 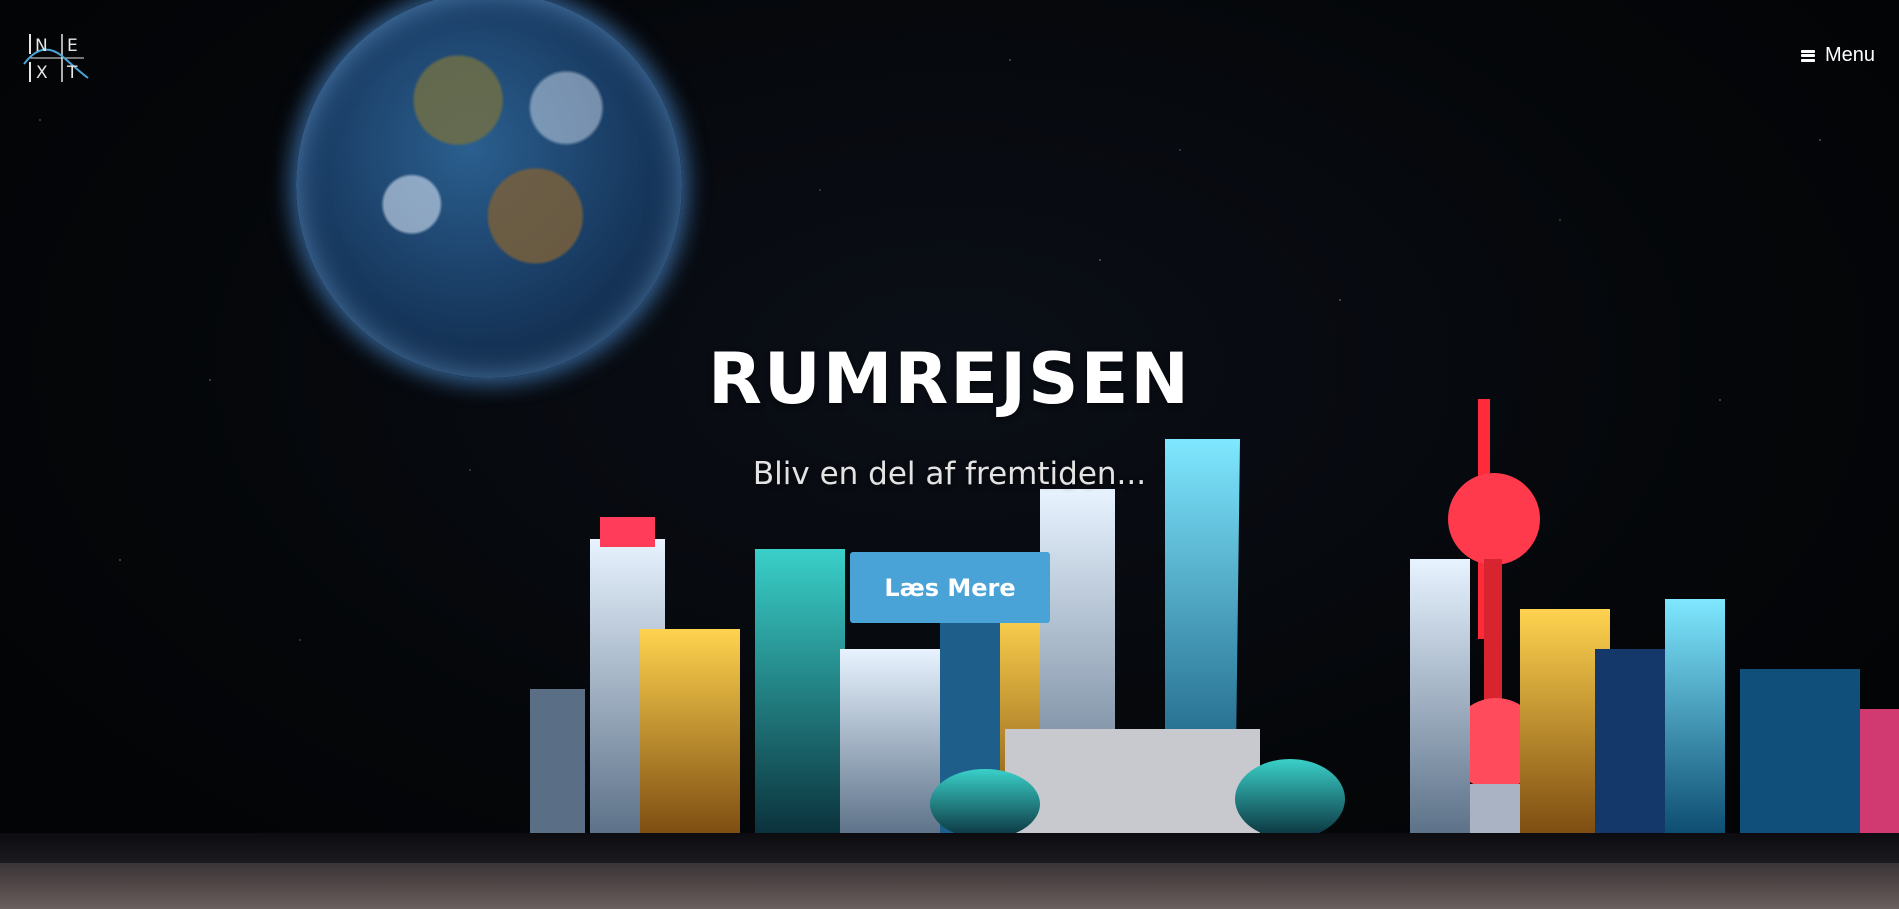 What do you see at coordinates (949, 379) in the screenshot?
I see `hero-title: RUMREJSEN` at bounding box center [949, 379].